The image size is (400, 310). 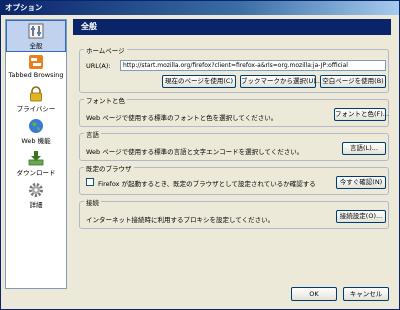 What do you see at coordinates (109, 168) in the screenshot?
I see `group-label: 既定のブラウザ` at bounding box center [109, 168].